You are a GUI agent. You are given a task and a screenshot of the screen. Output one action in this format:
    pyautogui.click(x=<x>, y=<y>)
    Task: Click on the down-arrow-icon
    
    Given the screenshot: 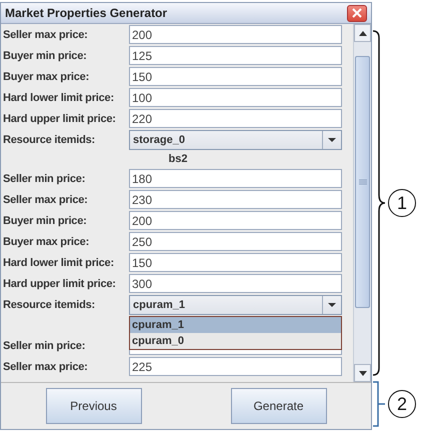 What is the action you would take?
    pyautogui.click(x=362, y=373)
    